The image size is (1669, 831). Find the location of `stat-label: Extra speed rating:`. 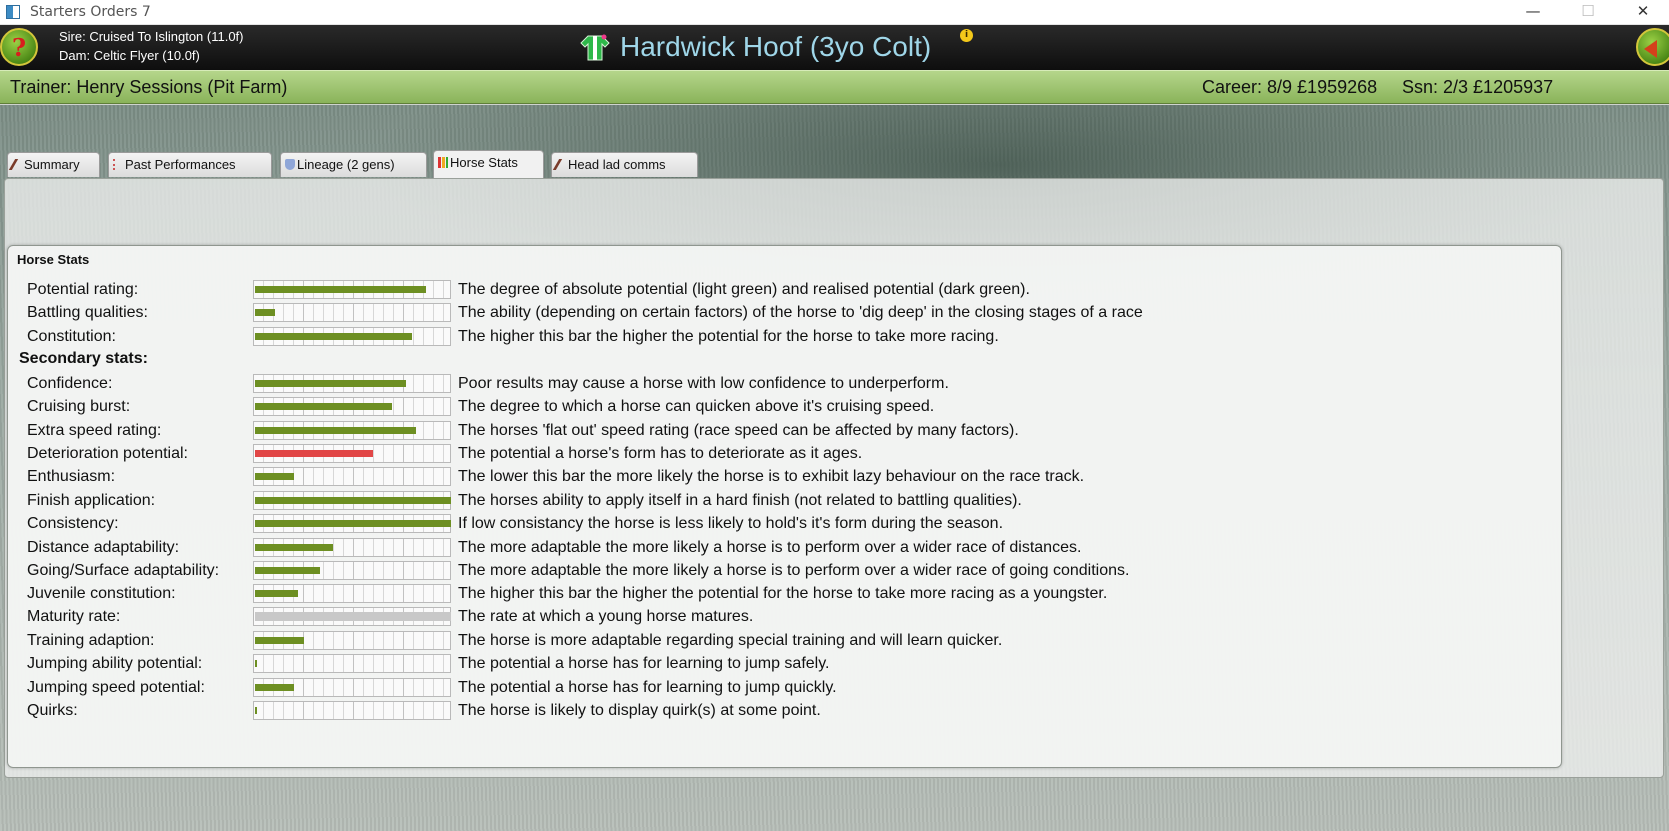

stat-label: Extra speed rating: is located at coordinates (94, 430).